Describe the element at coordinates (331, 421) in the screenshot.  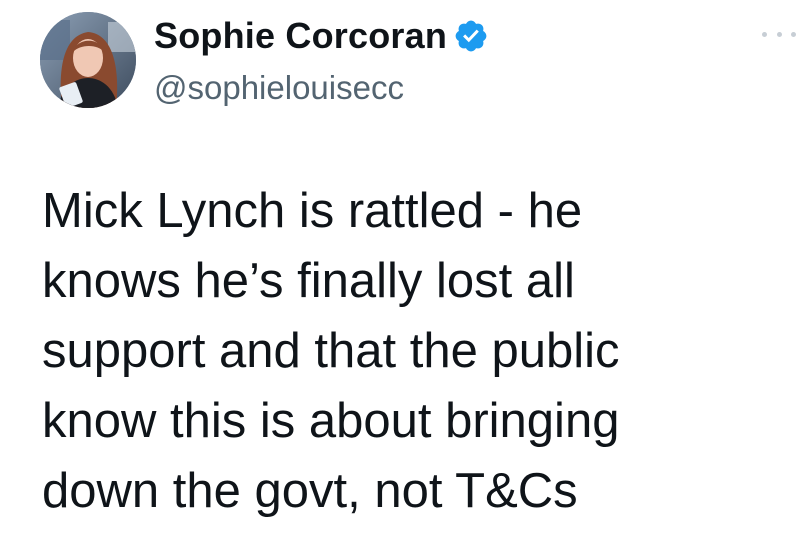
I see `tweet-text-line: know this is about bringing` at that location.